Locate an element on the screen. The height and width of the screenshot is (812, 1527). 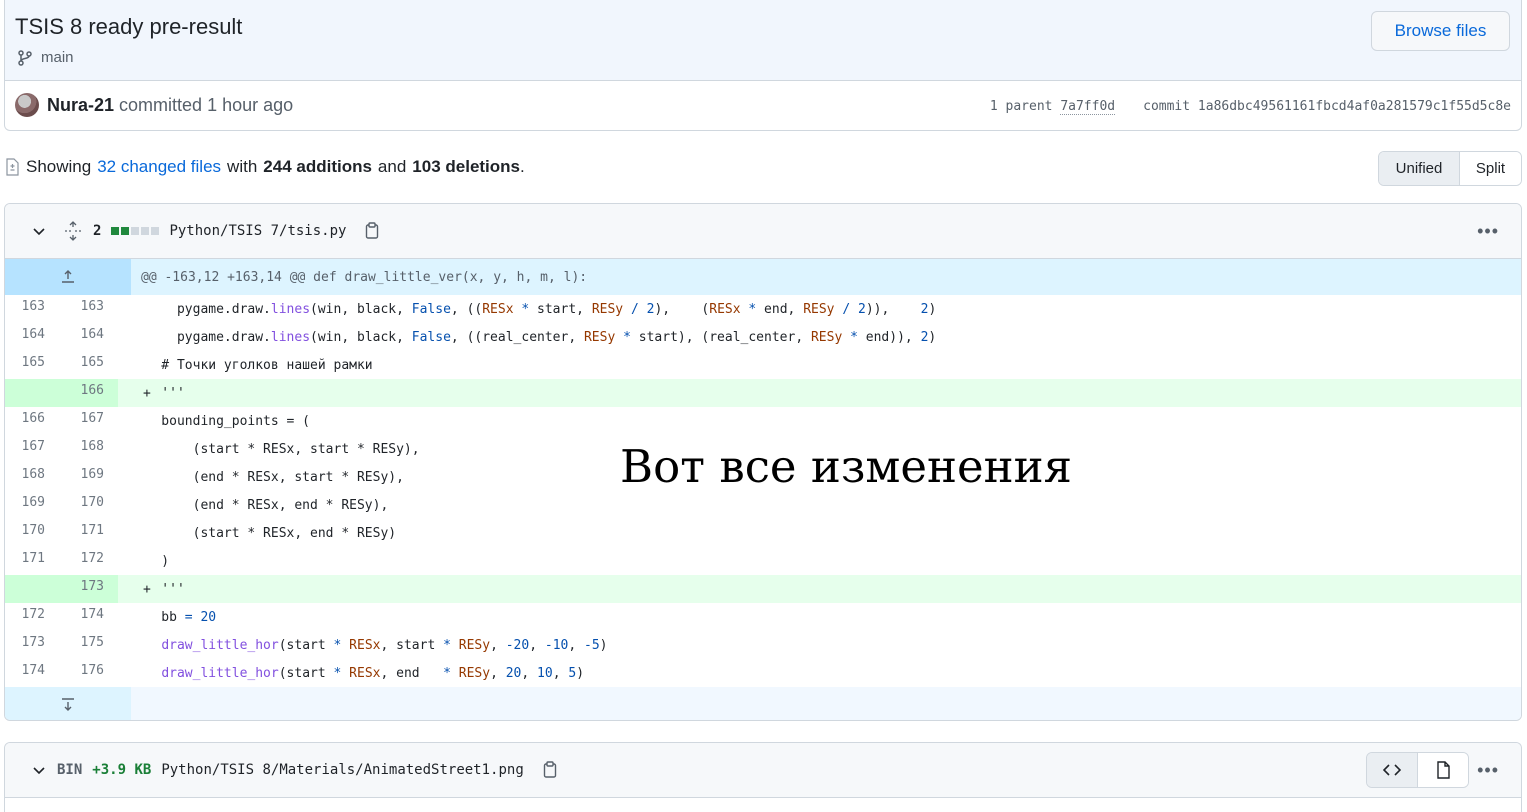
line-code: (start * RESx, end * RESy) is located at coordinates (263, 533).